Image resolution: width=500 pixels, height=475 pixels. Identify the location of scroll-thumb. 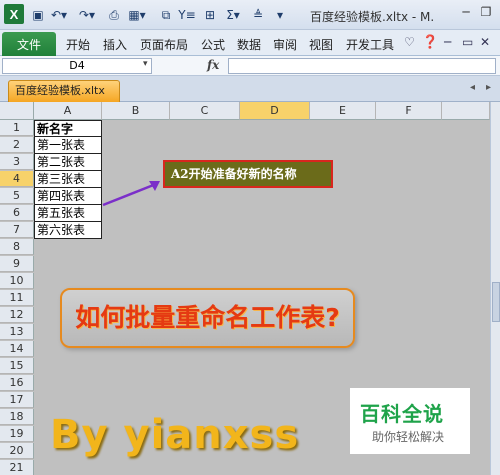
(496, 302).